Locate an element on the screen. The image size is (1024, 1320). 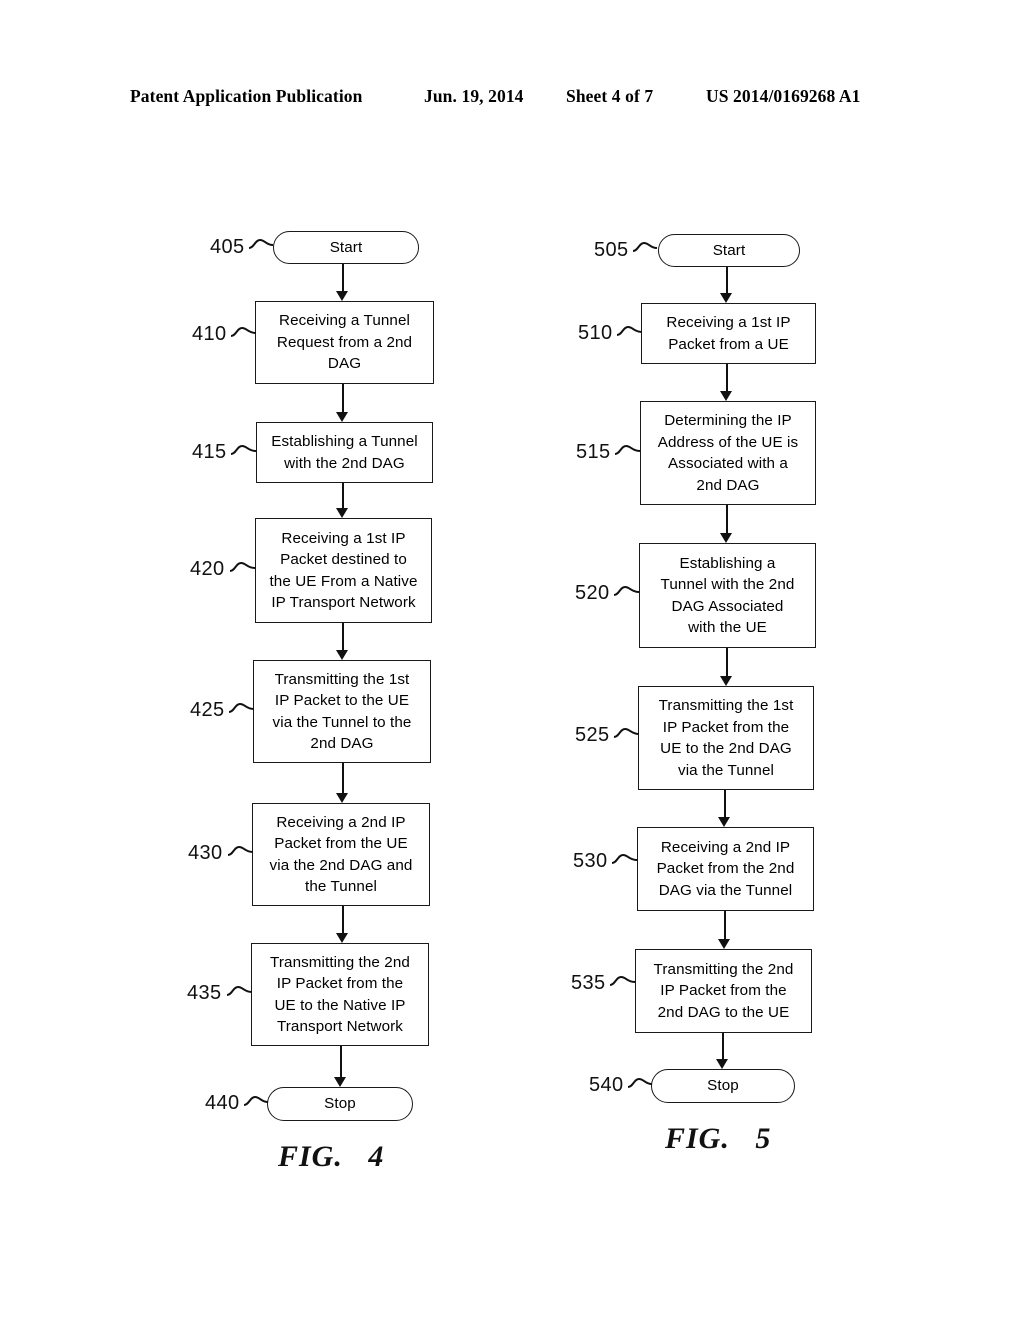
node-505-label: Start is located at coordinates (729, 250).